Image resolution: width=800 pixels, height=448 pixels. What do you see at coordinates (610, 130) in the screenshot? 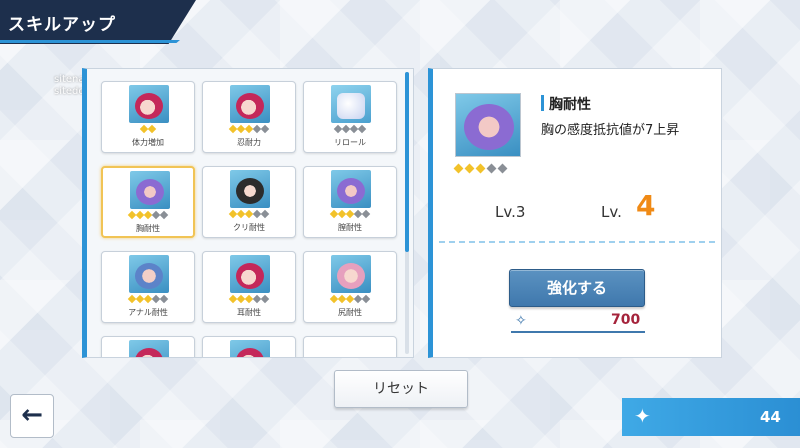
I see `skill-description: 胸の感度抵抗値が7上昇` at bounding box center [610, 130].